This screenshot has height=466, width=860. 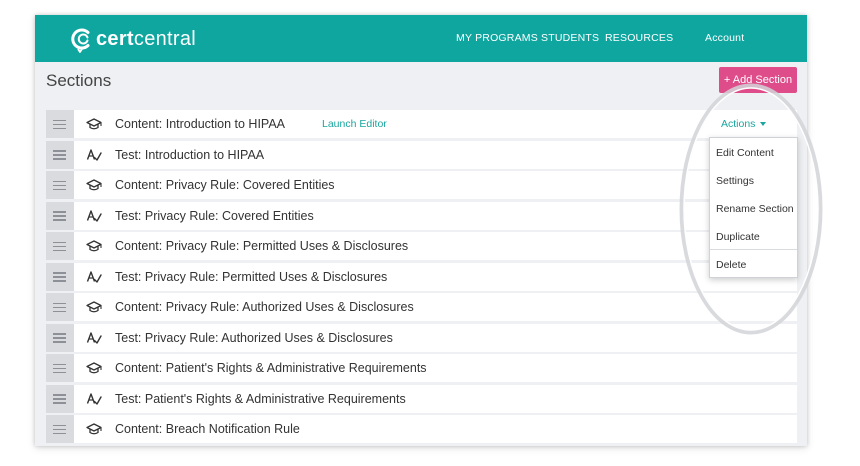 What do you see at coordinates (207, 429) in the screenshot?
I see `section-label: Content: Breach Notification Rule` at bounding box center [207, 429].